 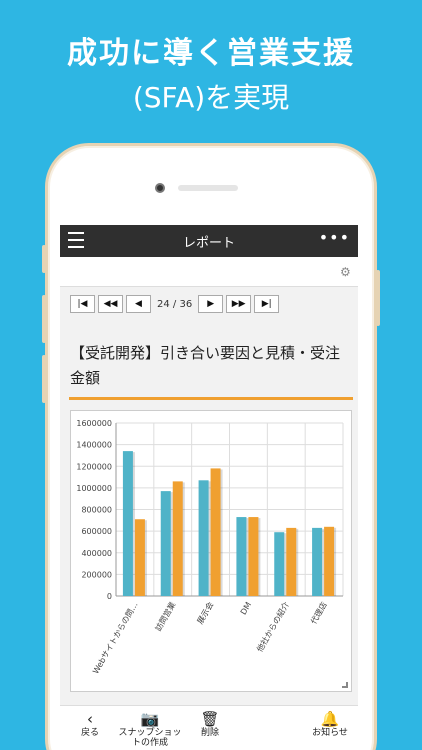 I want to click on notifications-label: お知らせ, so click(x=330, y=733).